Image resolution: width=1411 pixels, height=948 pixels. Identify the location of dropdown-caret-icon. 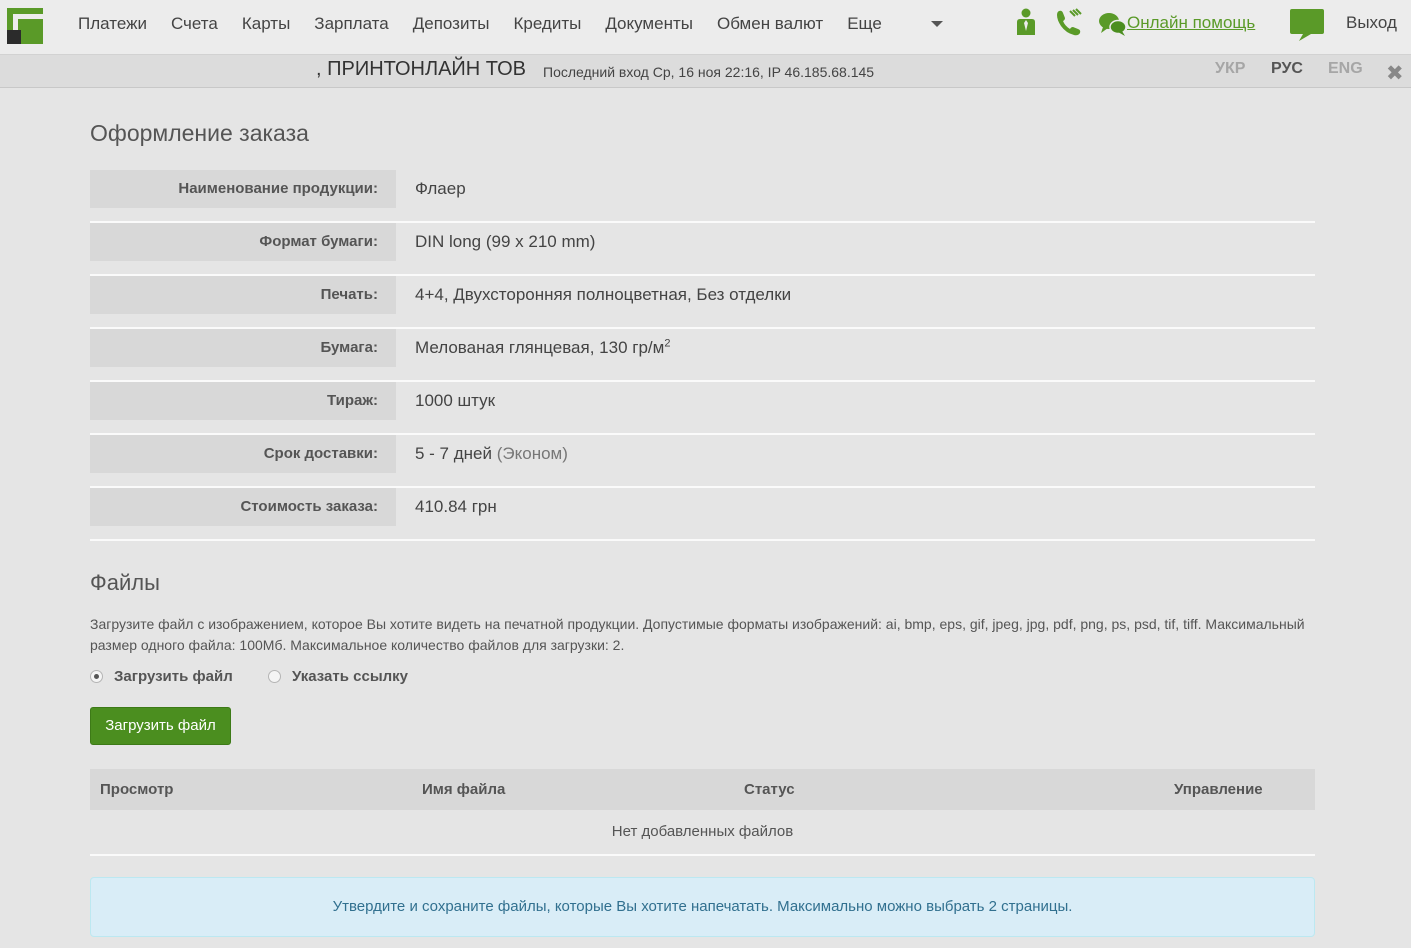
(937, 24).